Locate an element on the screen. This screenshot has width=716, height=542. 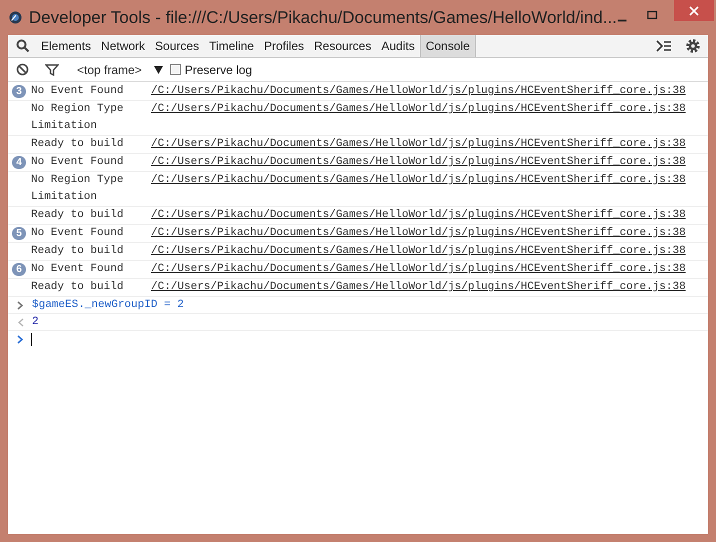
settings-icon is located at coordinates (693, 46).